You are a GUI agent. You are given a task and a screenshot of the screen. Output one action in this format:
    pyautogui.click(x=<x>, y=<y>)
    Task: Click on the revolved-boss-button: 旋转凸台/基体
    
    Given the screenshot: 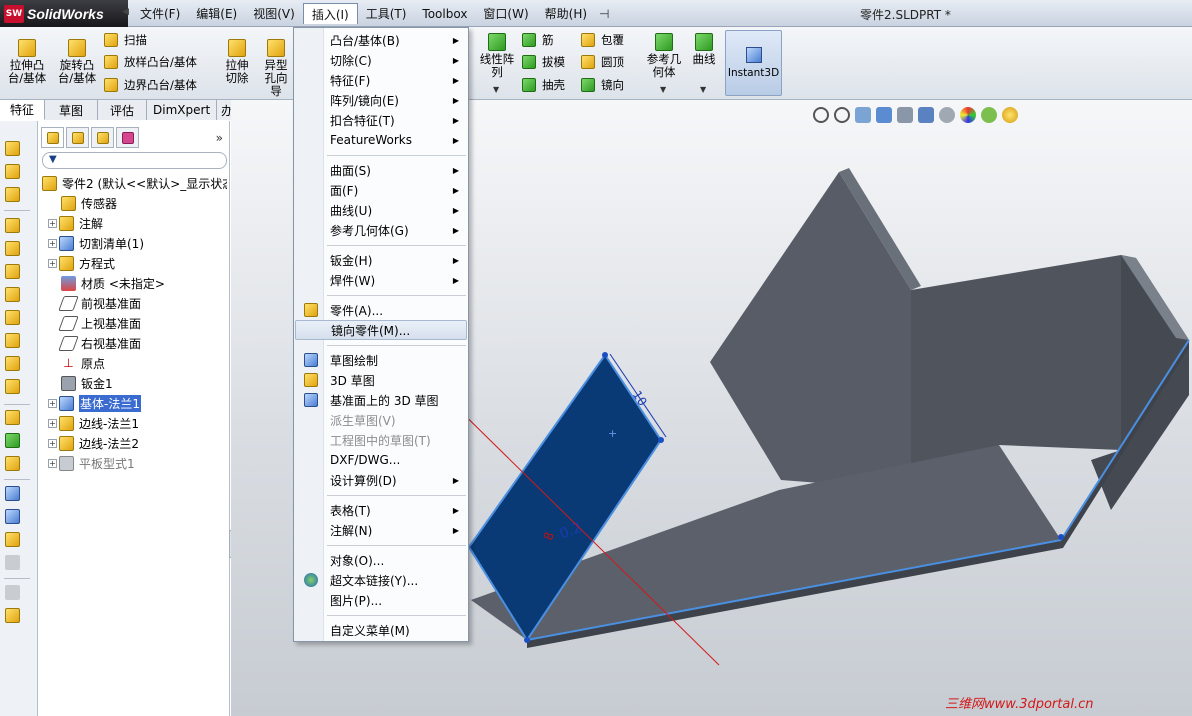 What is the action you would take?
    pyautogui.click(x=77, y=62)
    